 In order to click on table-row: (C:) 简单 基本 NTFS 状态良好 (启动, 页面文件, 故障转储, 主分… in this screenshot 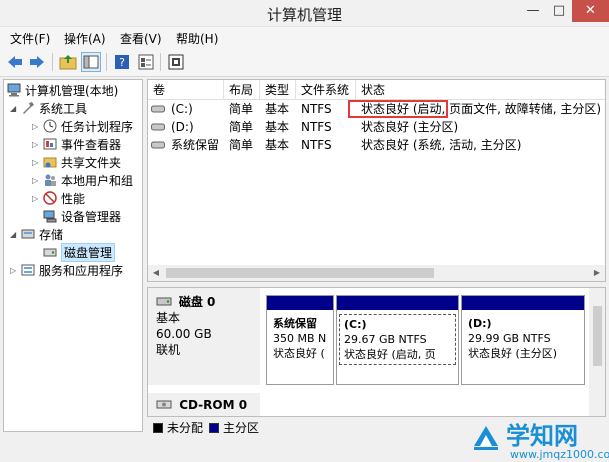, I will do `click(376, 109)`.